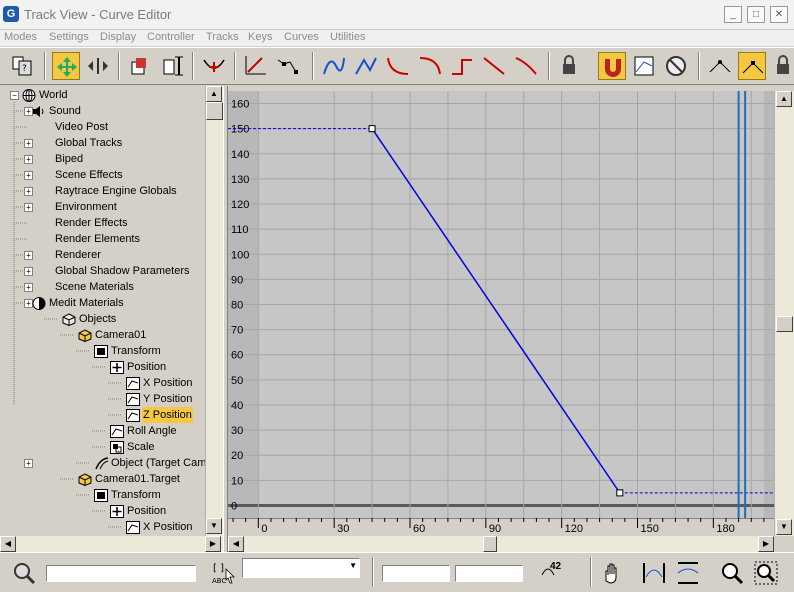 Image resolution: width=794 pixels, height=592 pixels. I want to click on graph-horizontal-scrollbar: ◀ ▶, so click(501, 544).